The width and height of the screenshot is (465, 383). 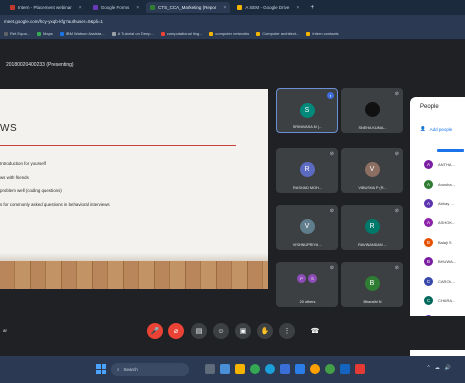 I want to click on participant-tile: B ⊘ Bharathi N, so click(x=372, y=284).